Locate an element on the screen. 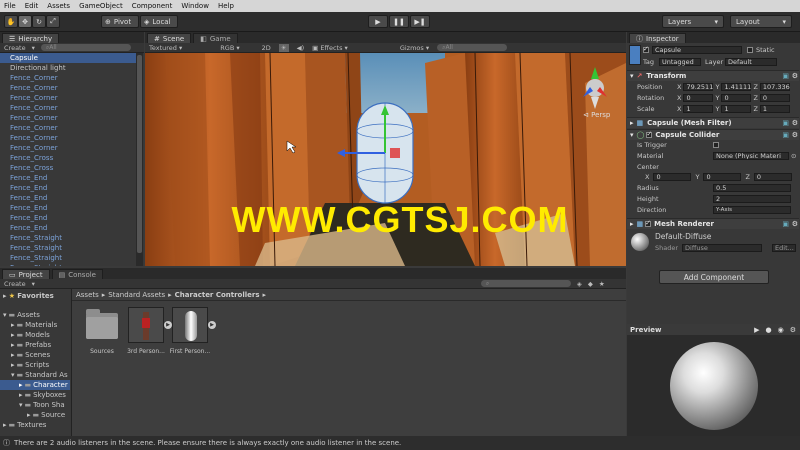 The width and height of the screenshot is (800, 450). layers-dropdown: Layers ▾ is located at coordinates (693, 21).